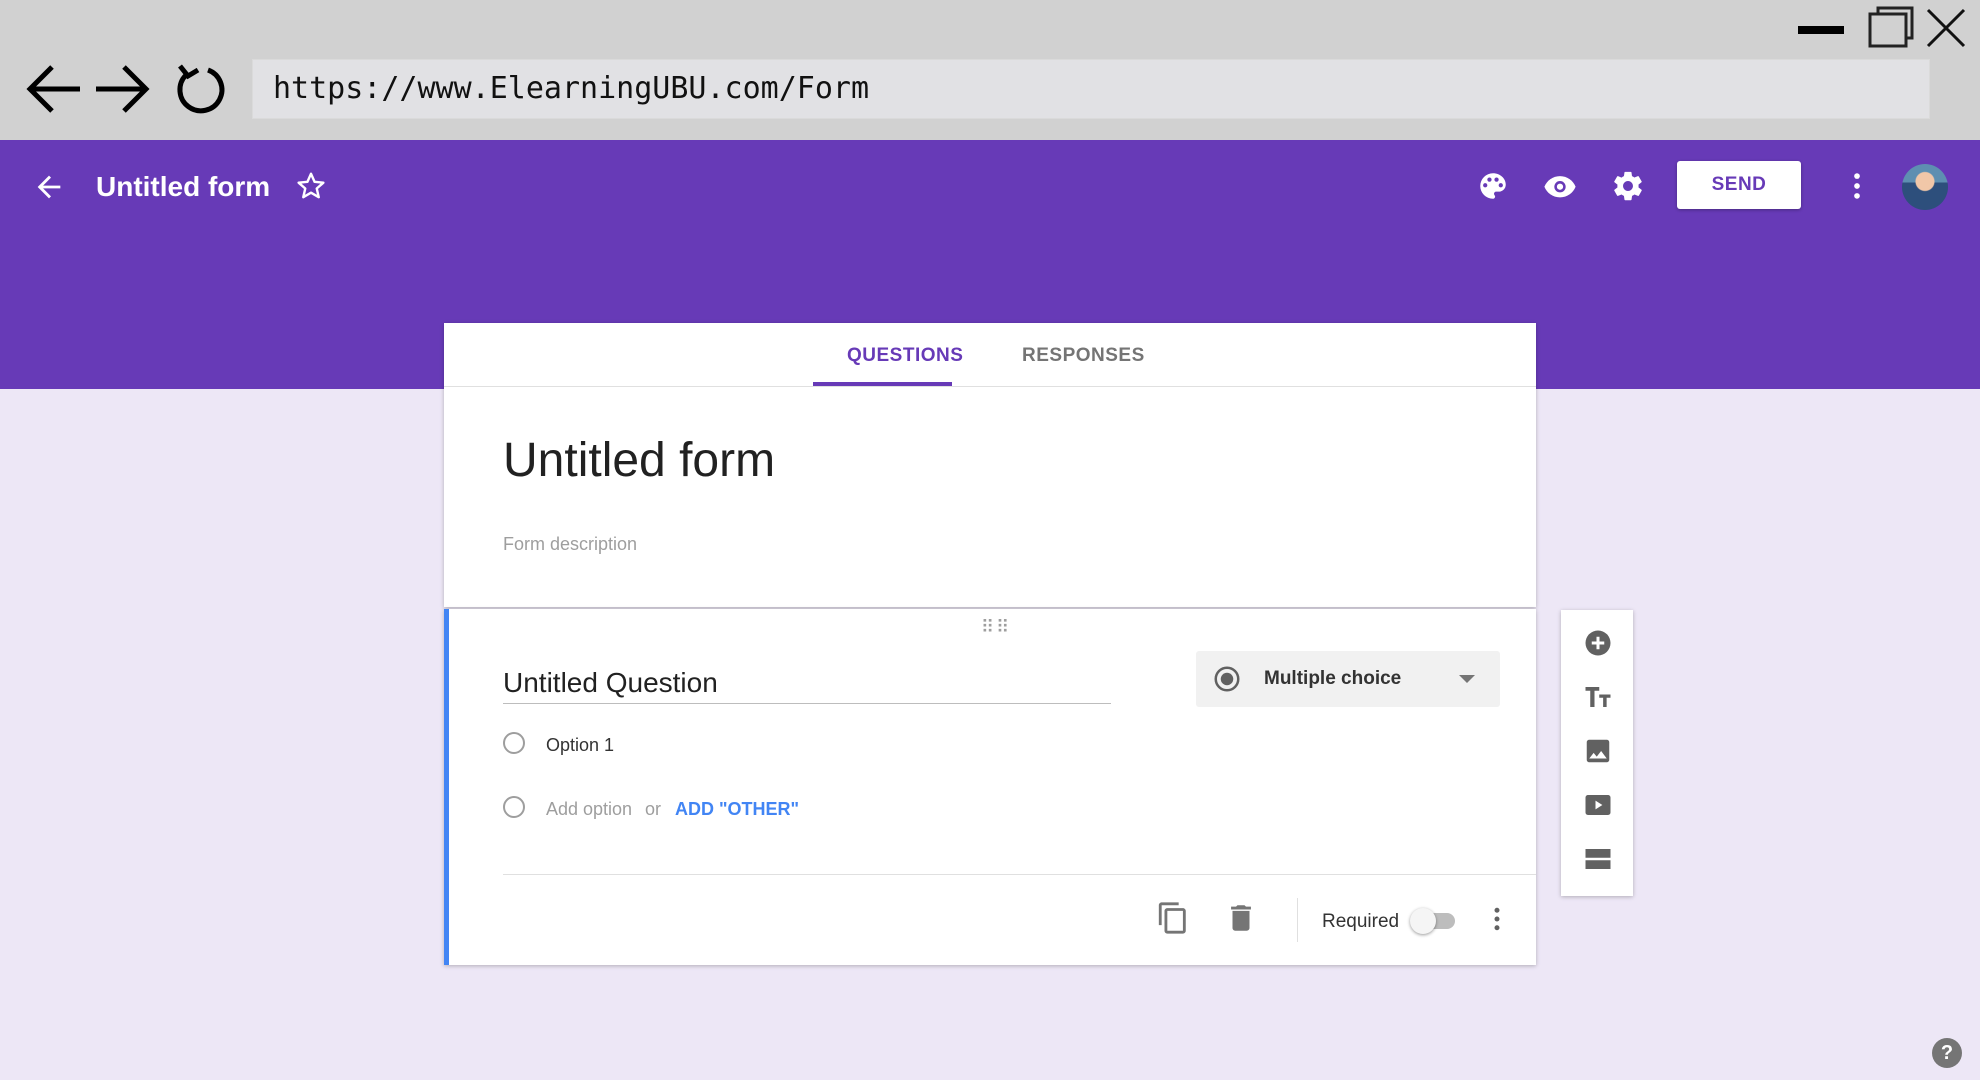 The width and height of the screenshot is (1980, 1080). I want to click on question-type-label: Multiple choice, so click(1333, 678).